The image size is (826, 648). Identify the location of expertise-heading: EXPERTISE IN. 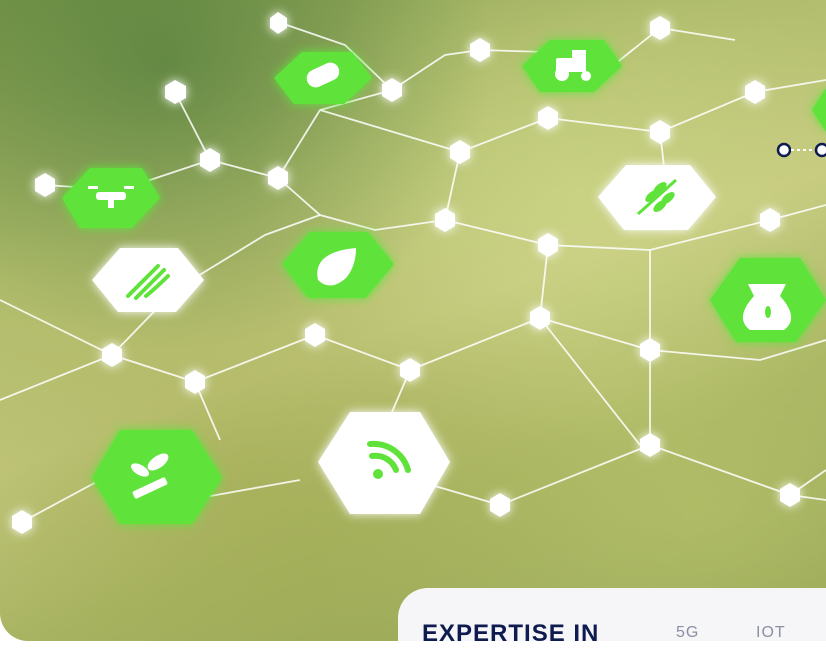
(511, 633).